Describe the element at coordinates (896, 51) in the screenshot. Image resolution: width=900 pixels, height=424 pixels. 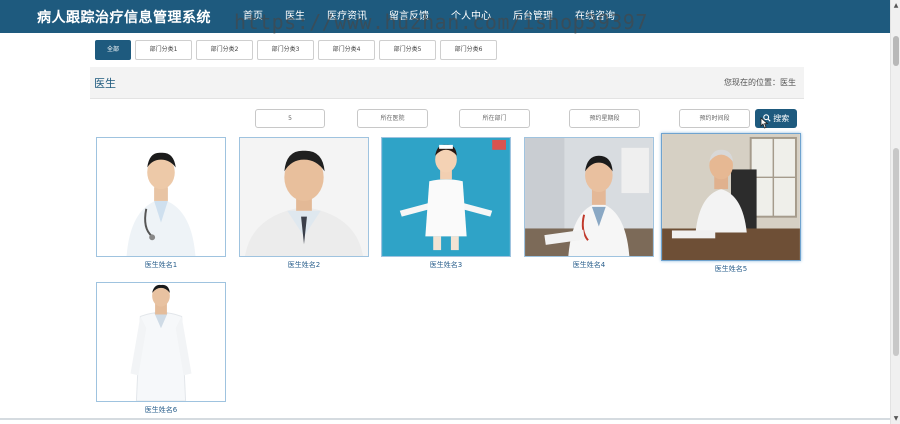
I see `scrollbar-thumb` at that location.